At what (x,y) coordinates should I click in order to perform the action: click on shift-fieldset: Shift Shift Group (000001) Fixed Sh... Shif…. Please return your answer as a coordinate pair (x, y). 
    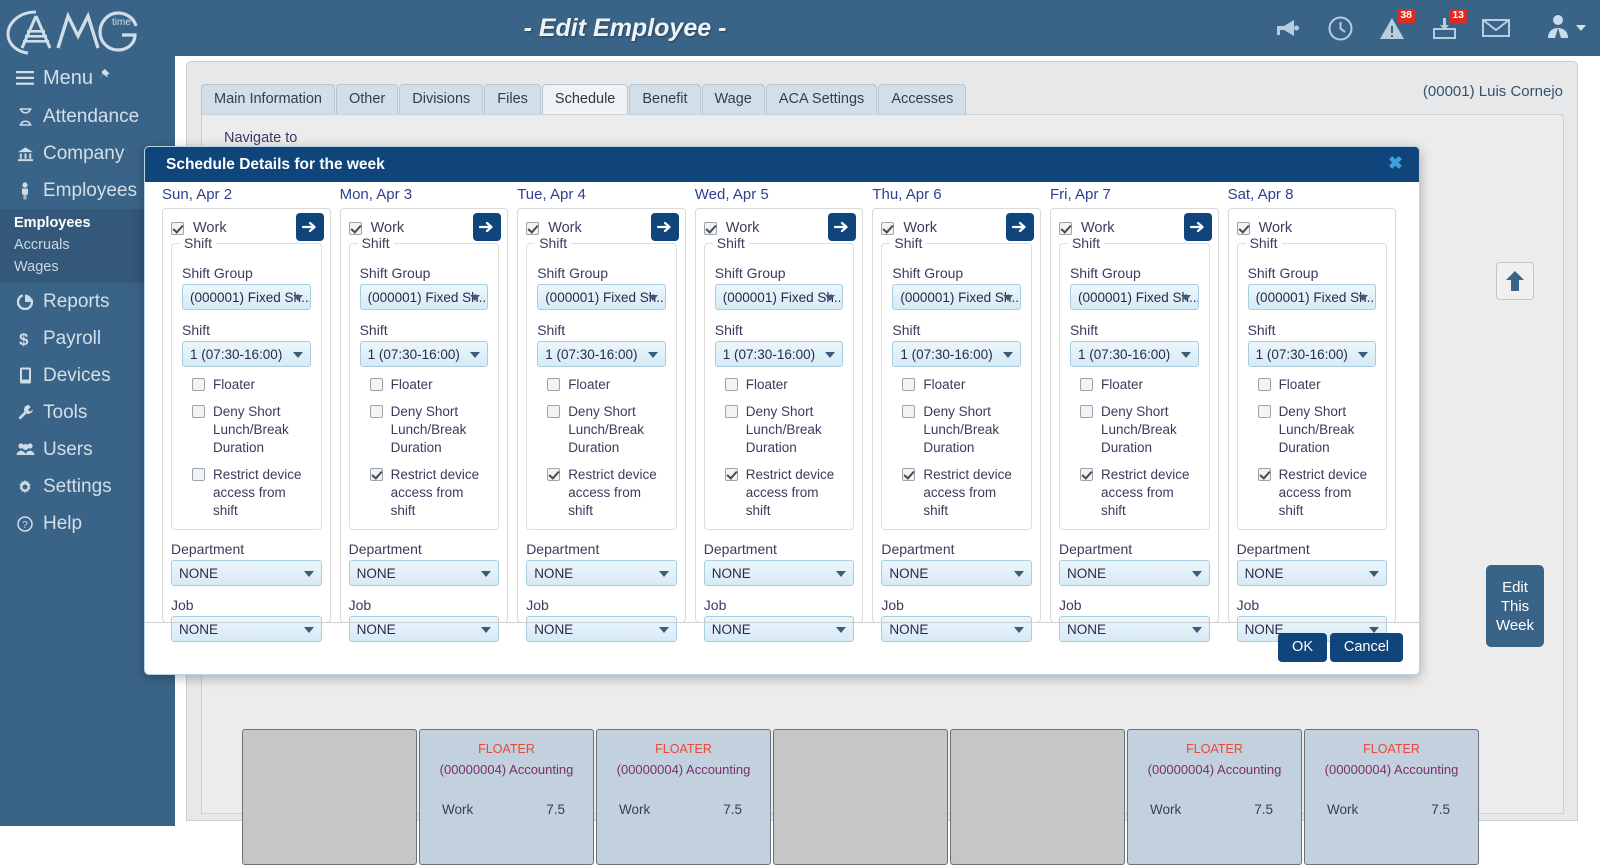
    Looking at the image, I should click on (424, 382).